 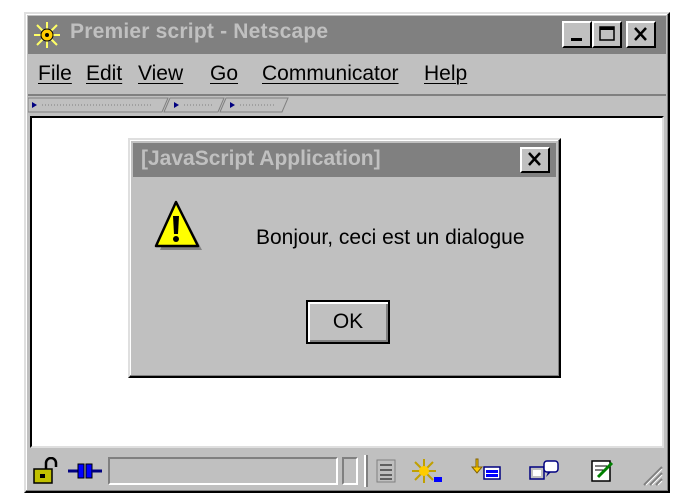 I want to click on security-lock-icon, so click(x=47, y=471).